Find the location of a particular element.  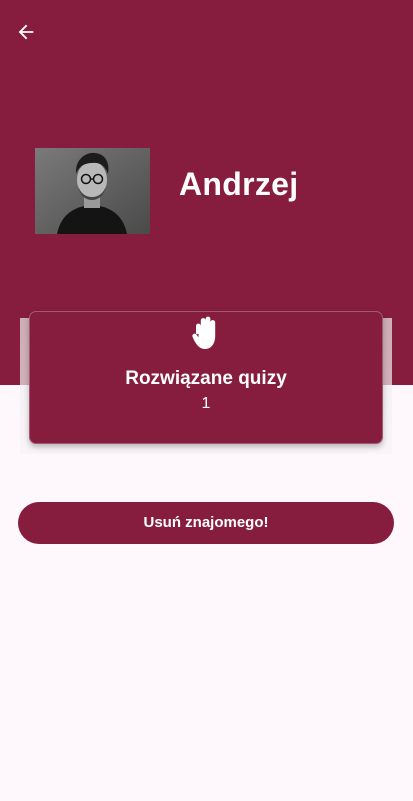

raised-hand-icon is located at coordinates (204, 332).